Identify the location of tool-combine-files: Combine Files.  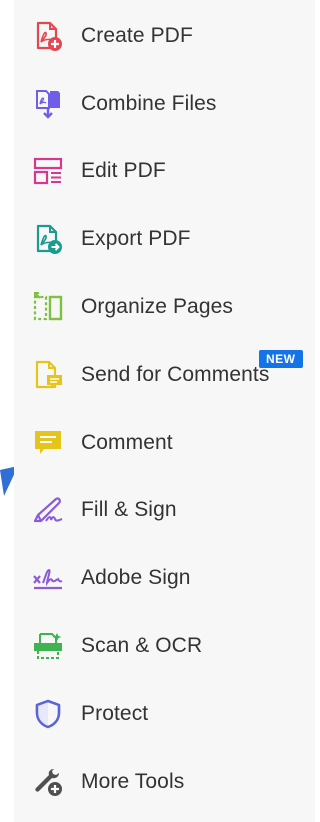
(164, 104).